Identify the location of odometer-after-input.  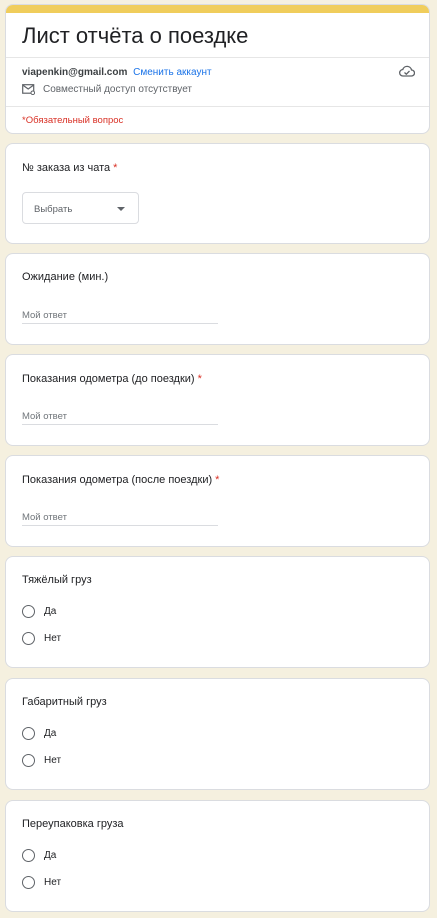
(120, 517).